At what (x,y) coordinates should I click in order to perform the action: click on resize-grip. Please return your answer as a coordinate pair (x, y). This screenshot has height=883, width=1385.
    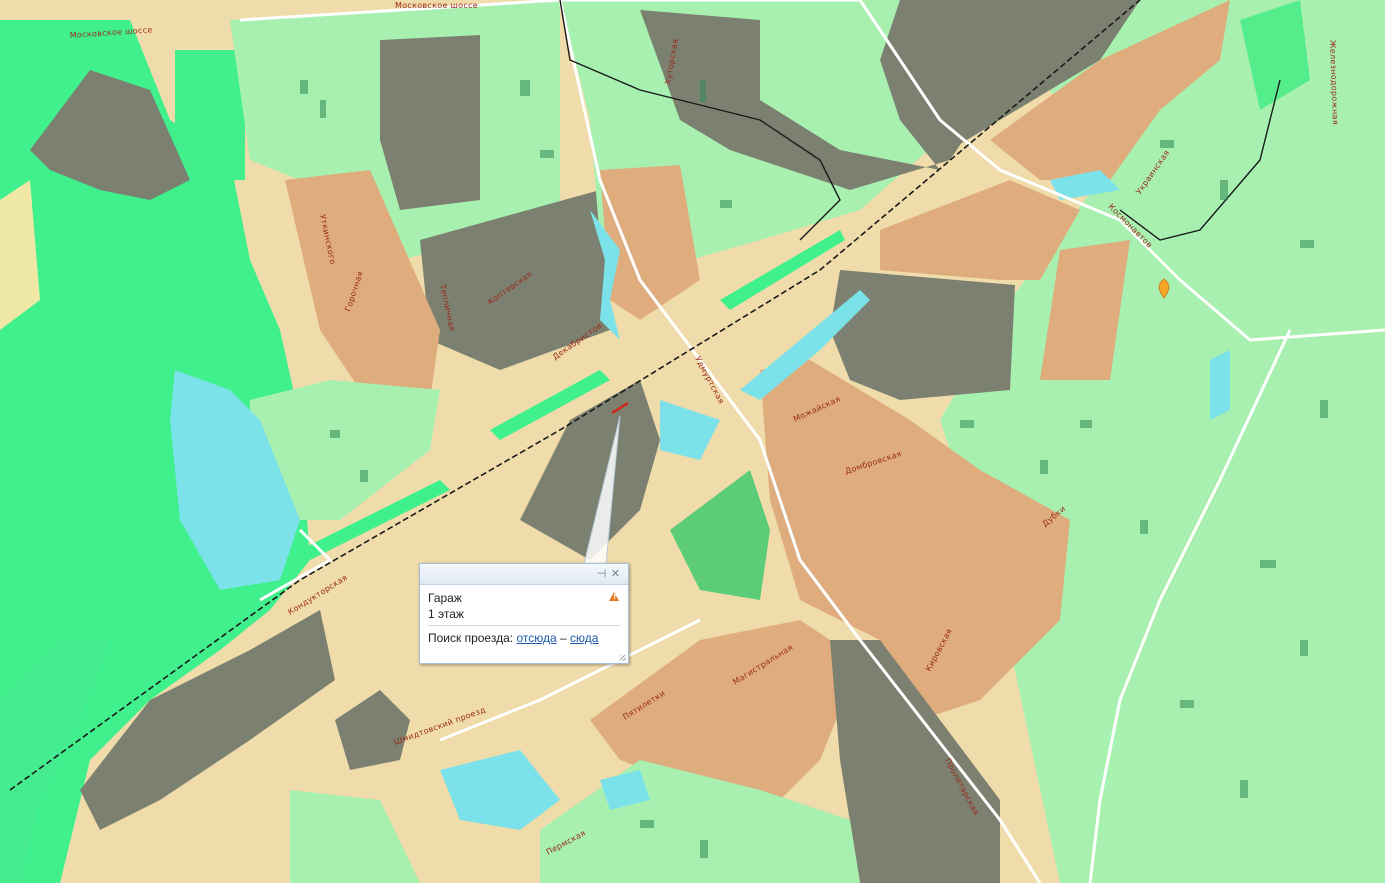
    Looking at the image, I should click on (623, 658).